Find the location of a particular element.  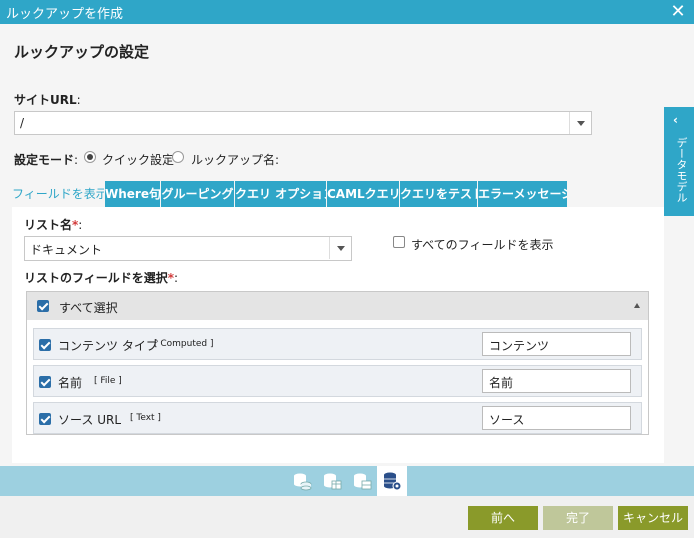

list-name-colon: : is located at coordinates (80, 225).